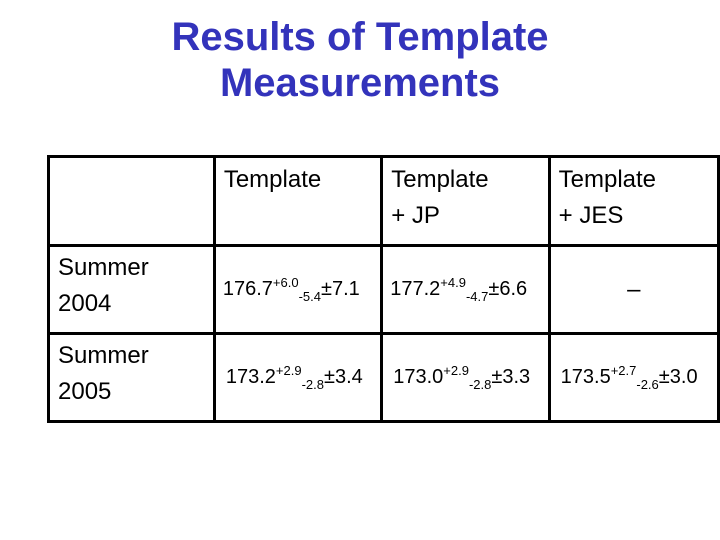  I want to click on central-value: 173.2, so click(250, 376).